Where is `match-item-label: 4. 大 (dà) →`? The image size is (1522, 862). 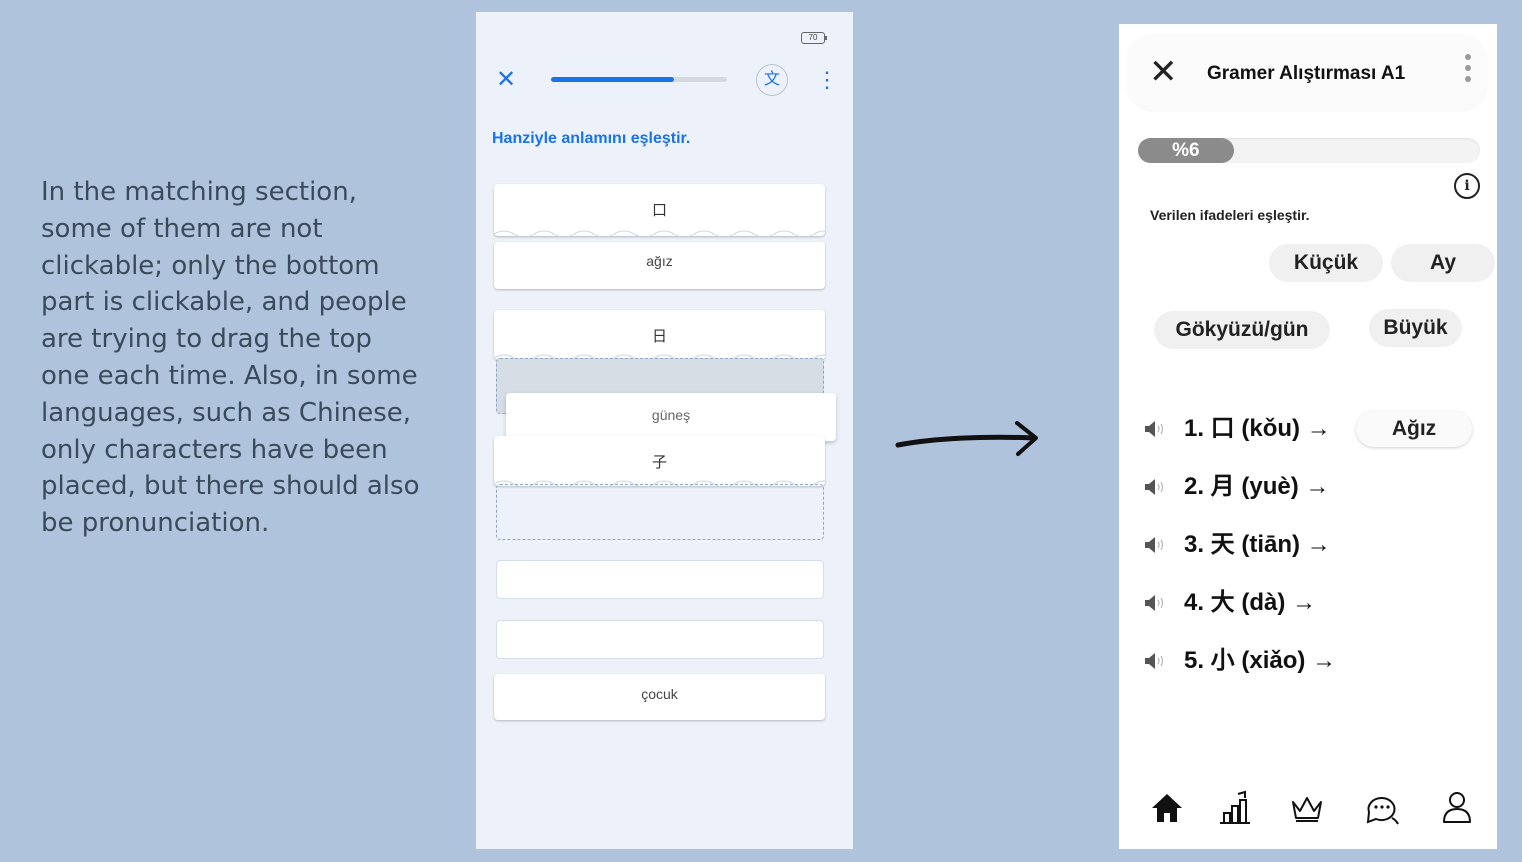
match-item-label: 4. 大 (dà) → is located at coordinates (1250, 602).